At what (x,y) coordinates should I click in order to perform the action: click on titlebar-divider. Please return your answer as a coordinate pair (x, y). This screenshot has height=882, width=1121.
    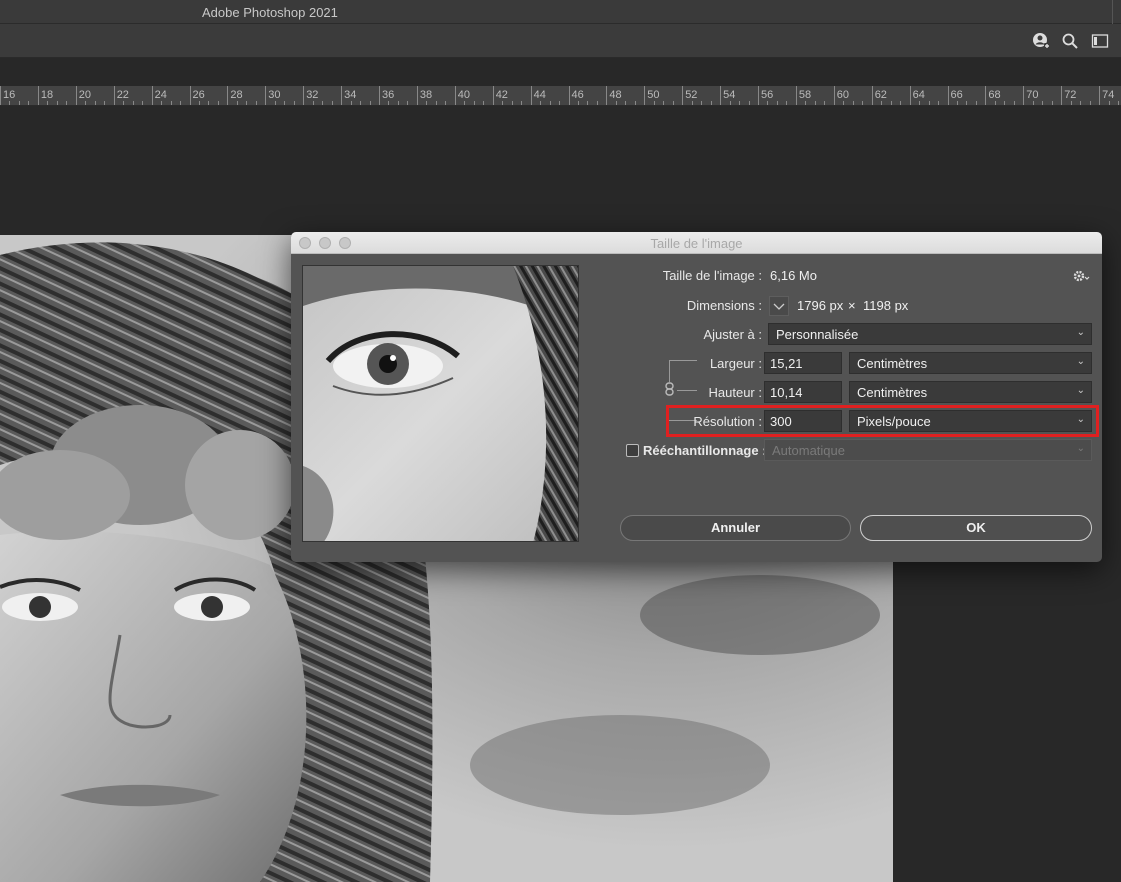
    Looking at the image, I should click on (1112, 12).